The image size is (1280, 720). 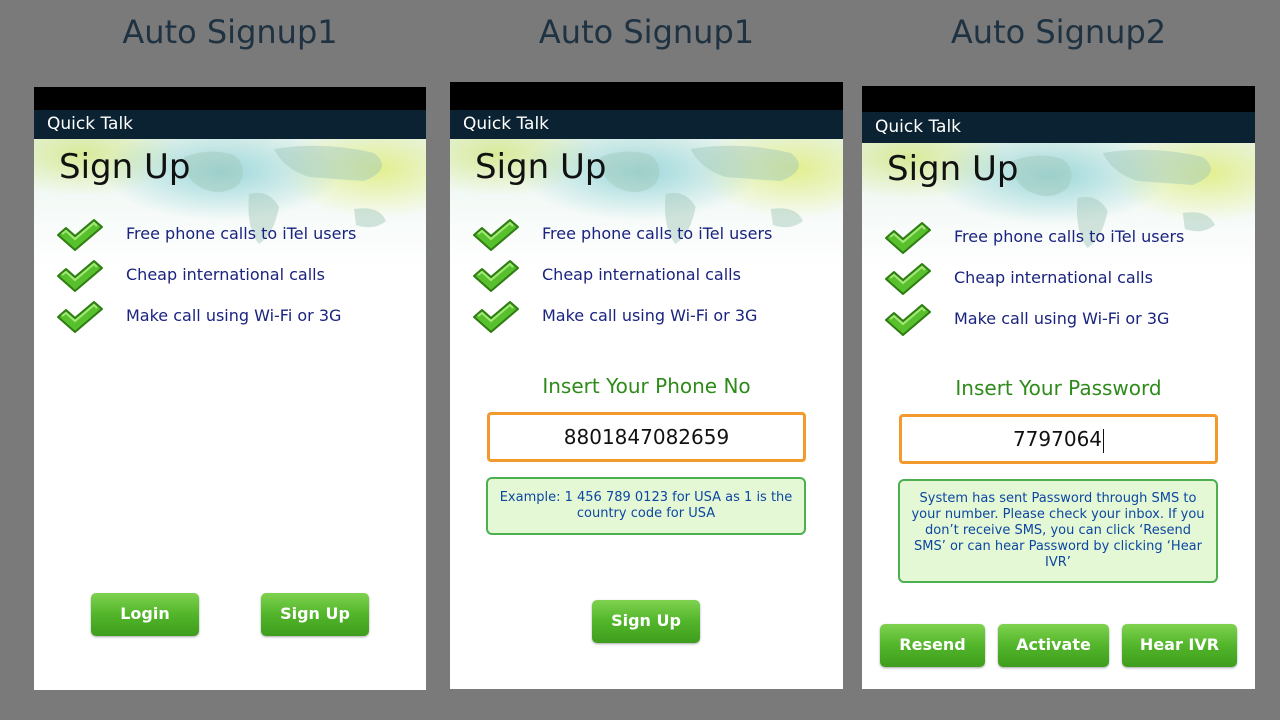 What do you see at coordinates (145, 614) in the screenshot?
I see `login-button: Login` at bounding box center [145, 614].